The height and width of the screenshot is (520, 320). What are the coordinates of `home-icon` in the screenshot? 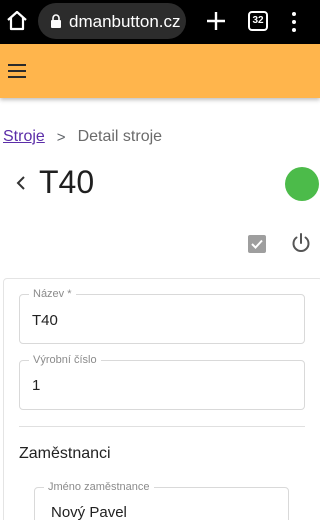 It's located at (17, 21).